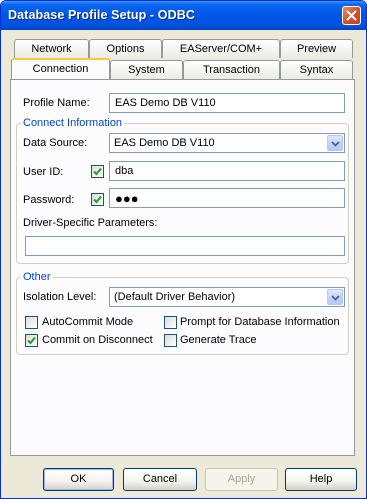 This screenshot has height=499, width=367. I want to click on generate-trace-label: Generate Trace, so click(218, 340).